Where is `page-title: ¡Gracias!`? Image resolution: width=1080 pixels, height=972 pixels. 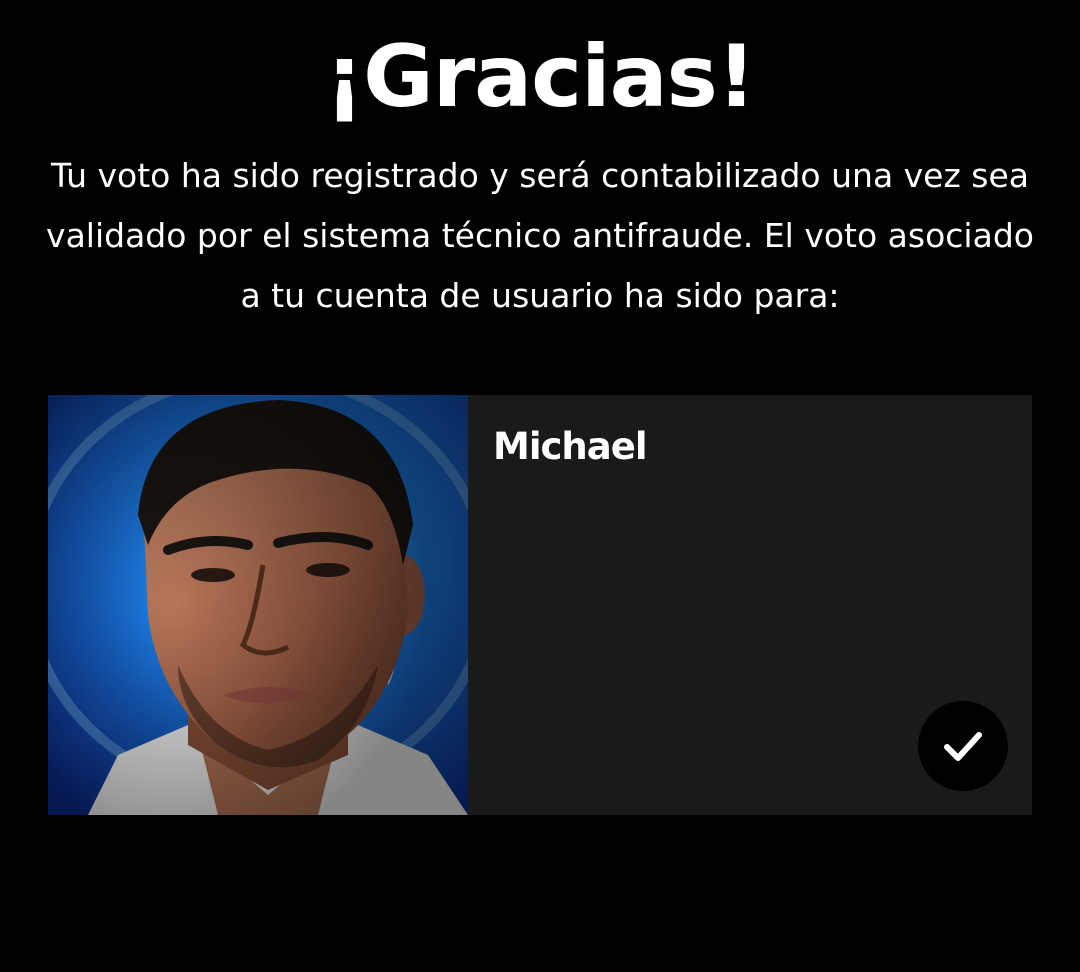
page-title: ¡Gracias! is located at coordinates (540, 77).